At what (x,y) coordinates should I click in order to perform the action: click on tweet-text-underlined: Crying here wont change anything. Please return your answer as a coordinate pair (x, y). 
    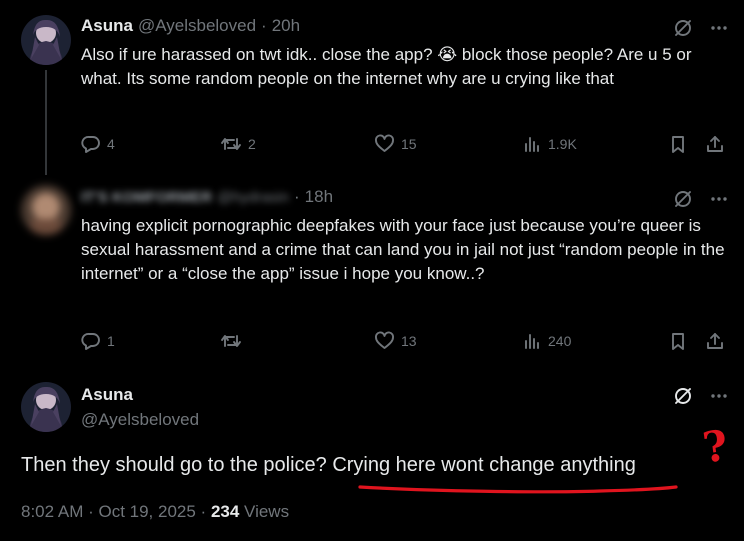
    Looking at the image, I should click on (484, 465).